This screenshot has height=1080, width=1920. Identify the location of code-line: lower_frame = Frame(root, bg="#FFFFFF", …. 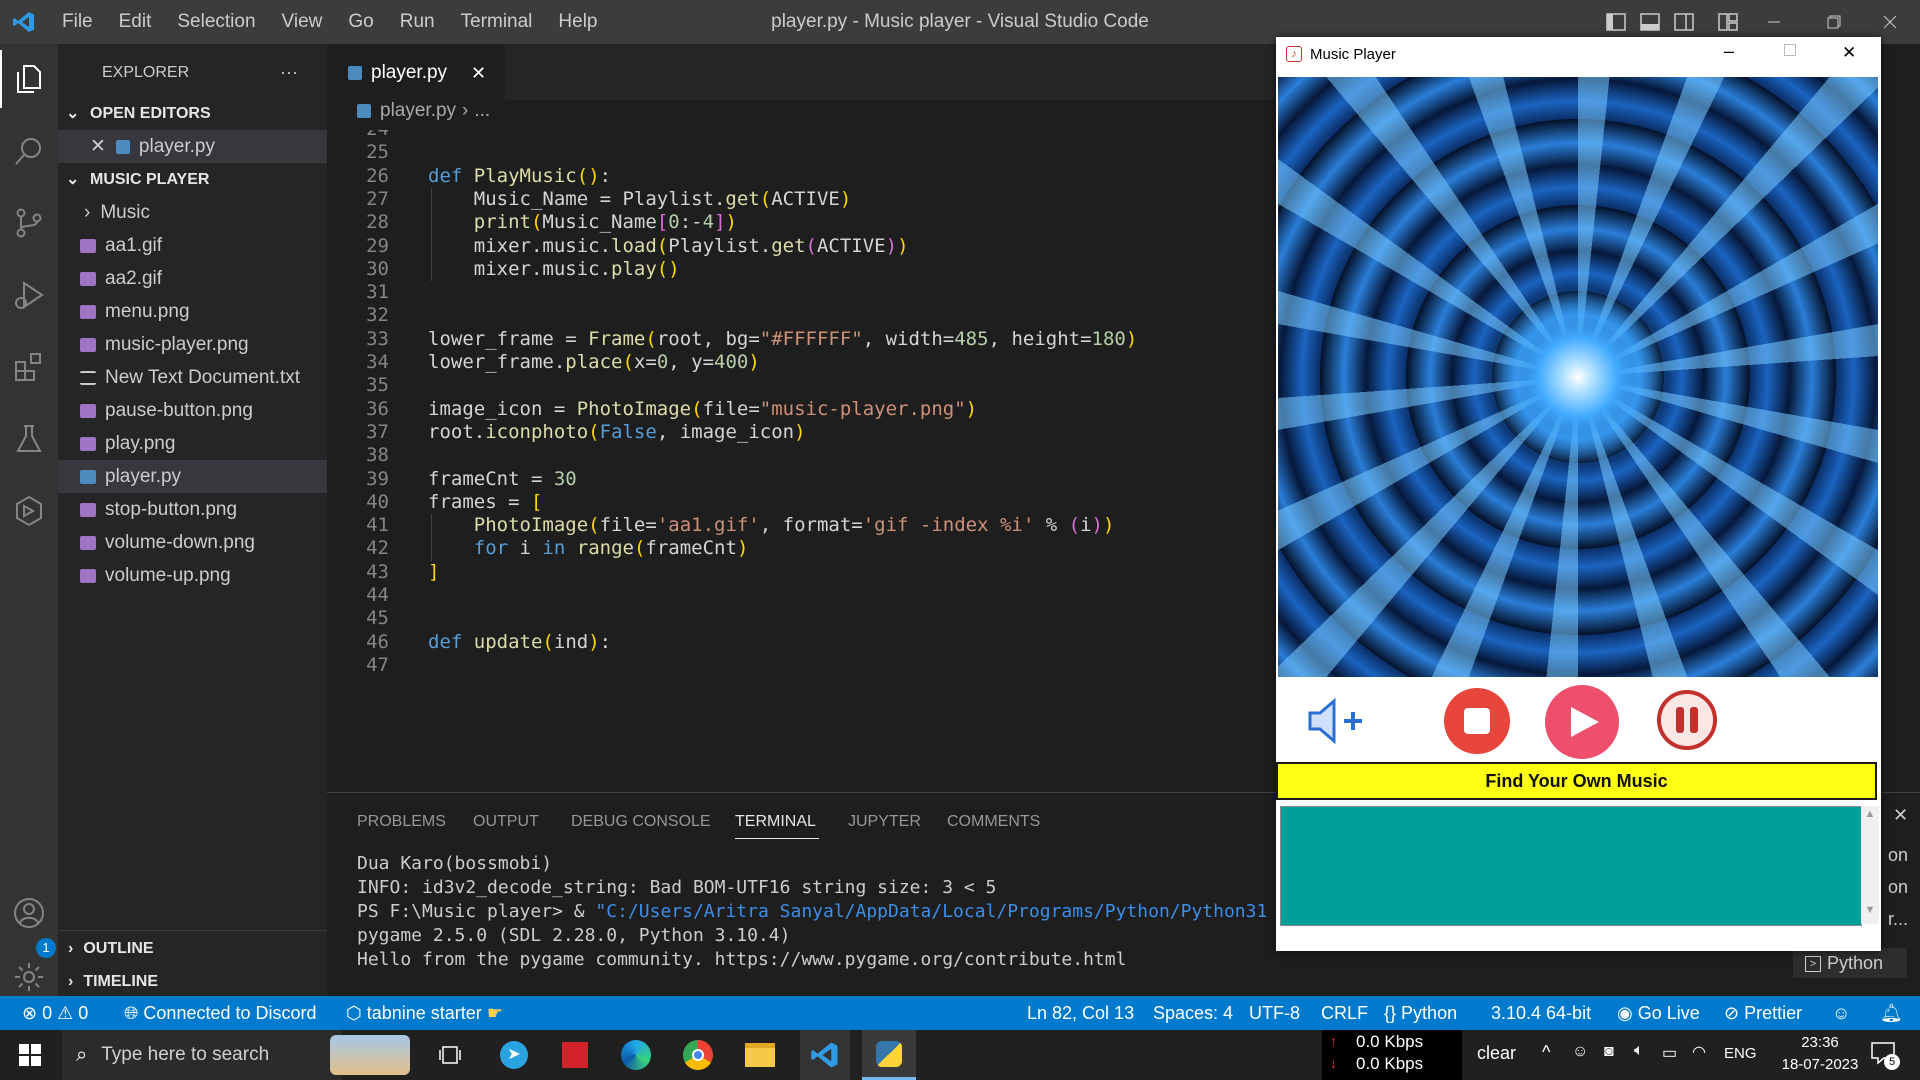
(782, 339).